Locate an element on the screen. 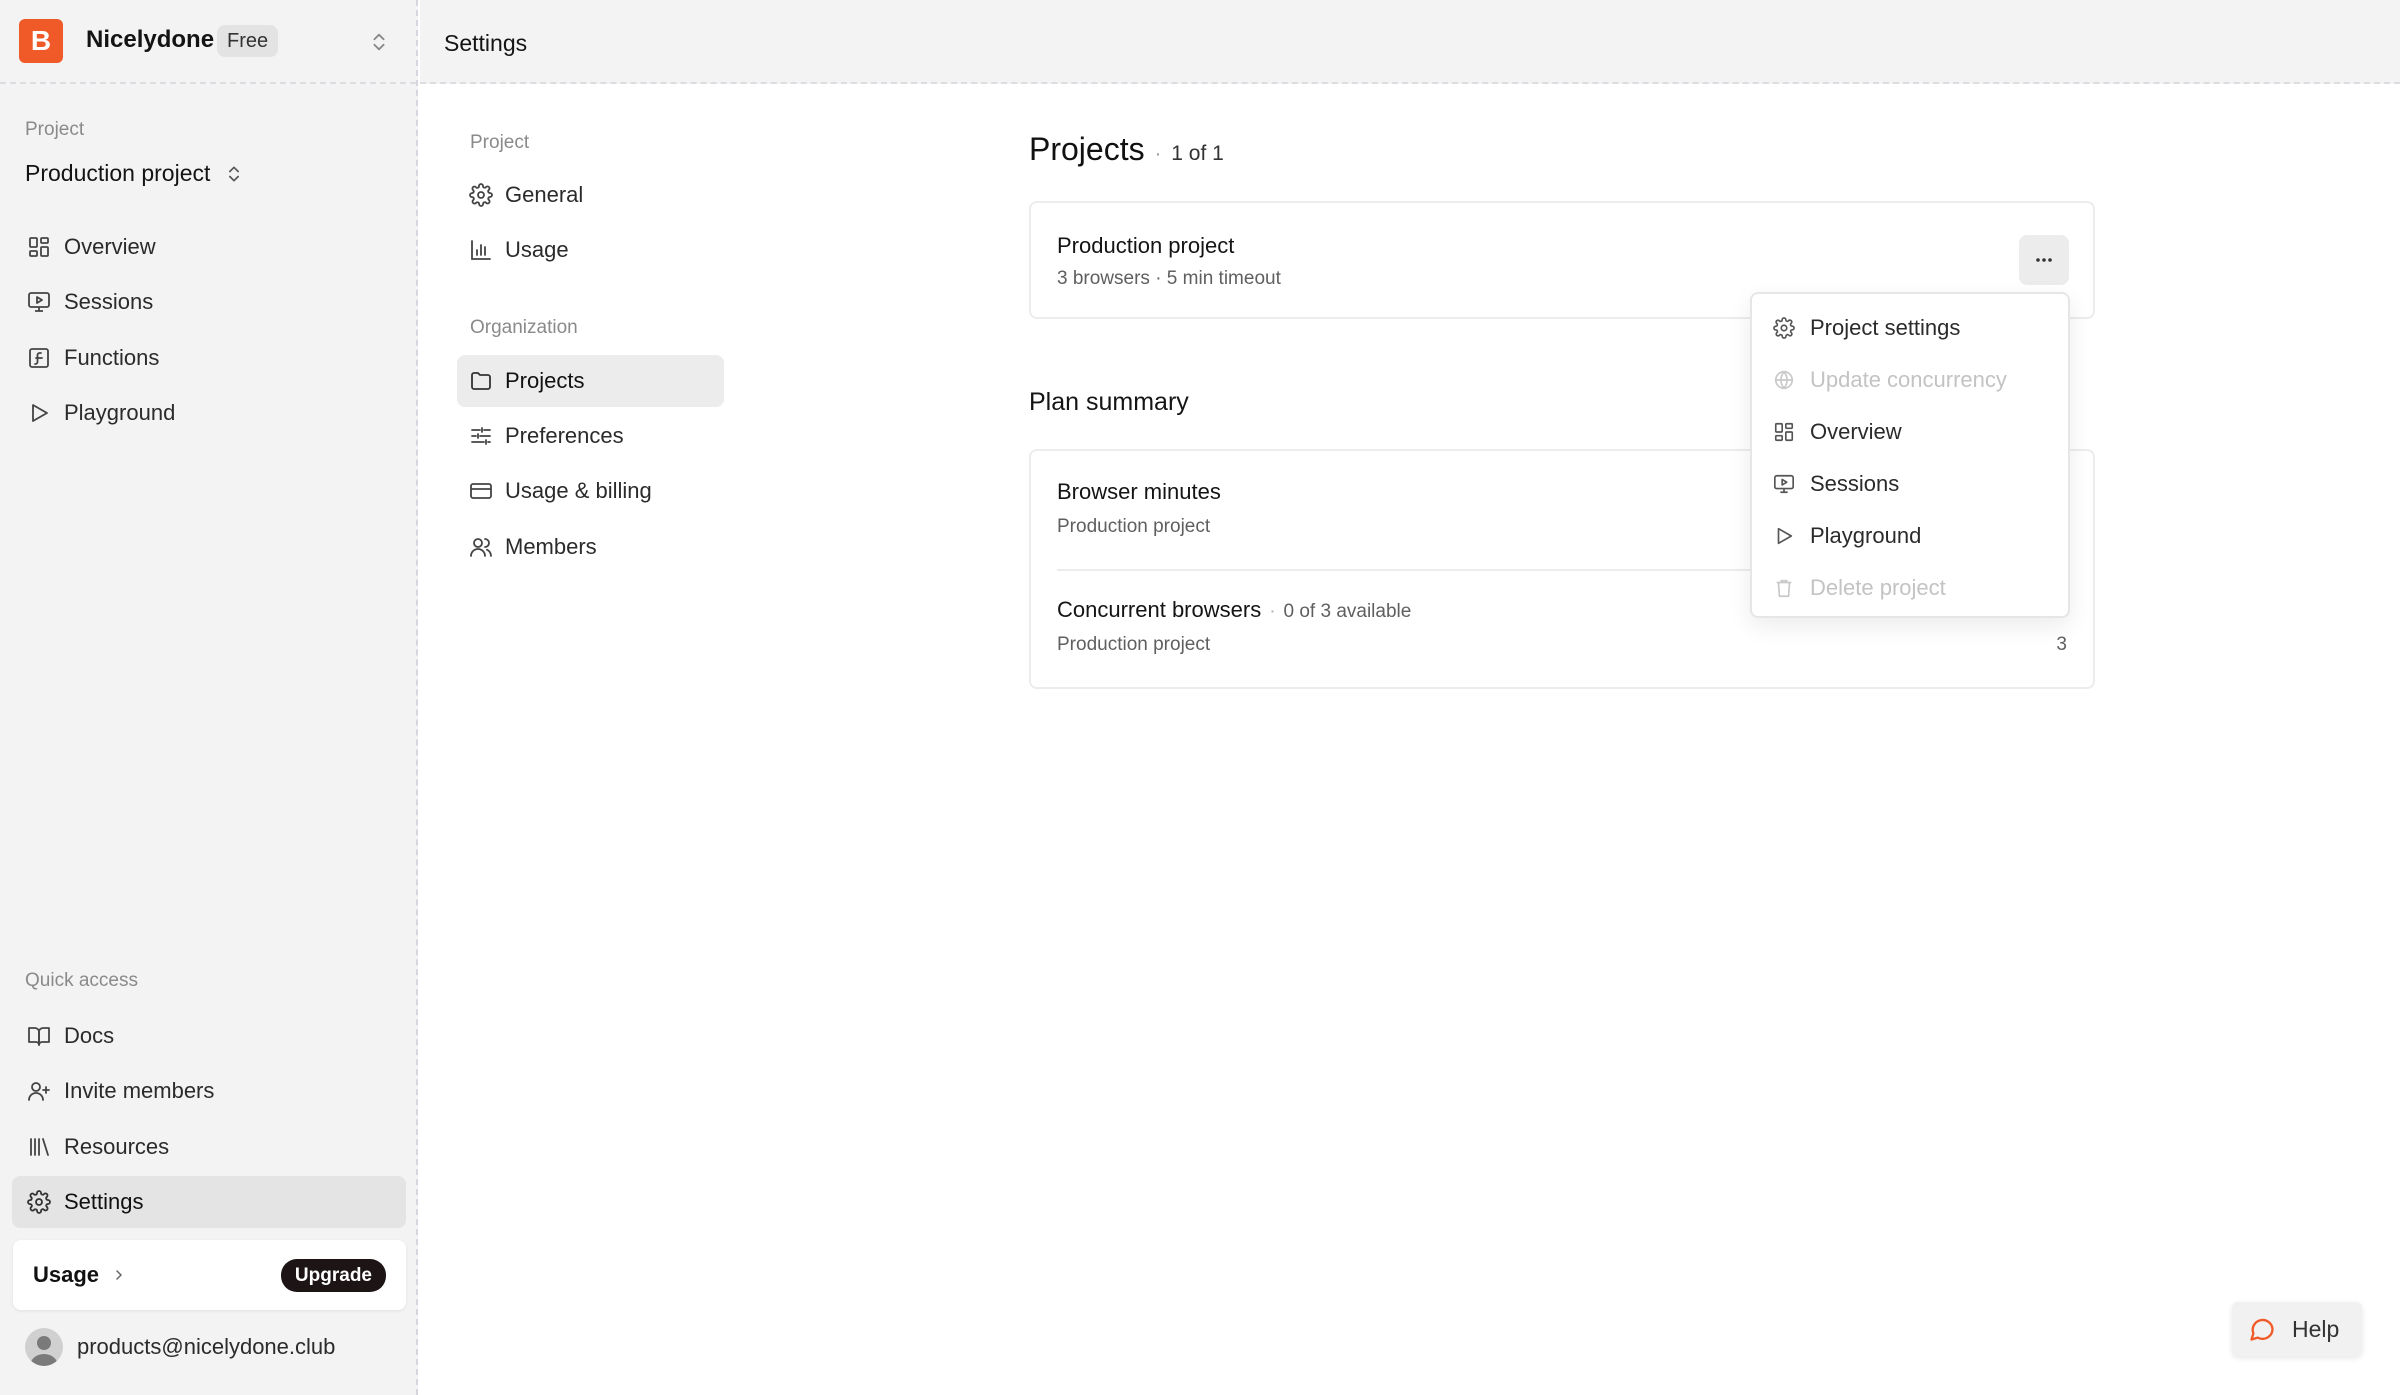 Image resolution: width=2400 pixels, height=1395 pixels. project-section-label: Project is located at coordinates (55, 129).